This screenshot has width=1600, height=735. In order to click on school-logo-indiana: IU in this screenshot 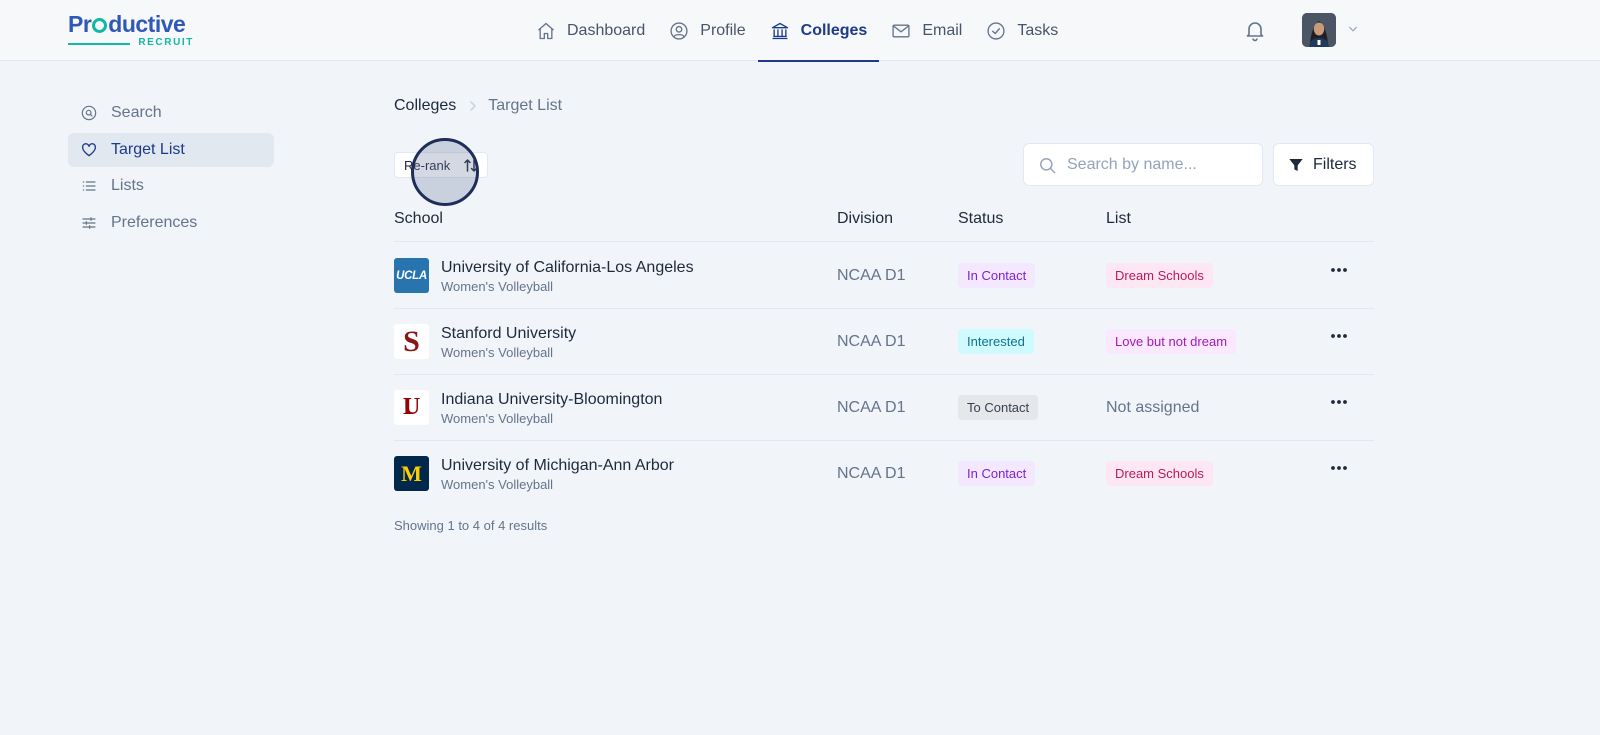, I will do `click(411, 407)`.